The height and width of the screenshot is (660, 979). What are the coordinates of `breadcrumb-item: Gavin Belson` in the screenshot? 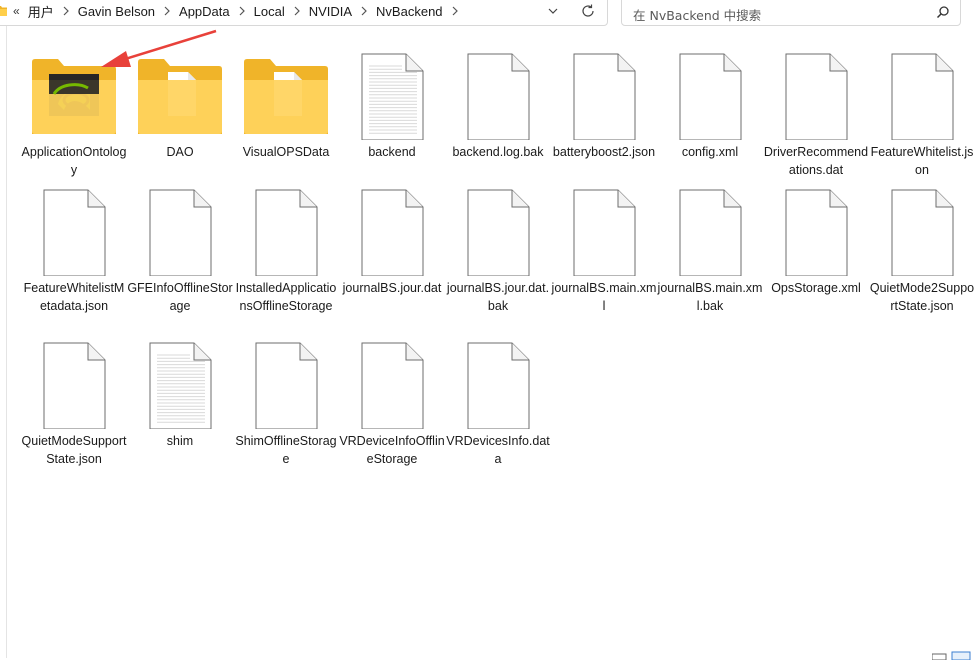 It's located at (116, 11).